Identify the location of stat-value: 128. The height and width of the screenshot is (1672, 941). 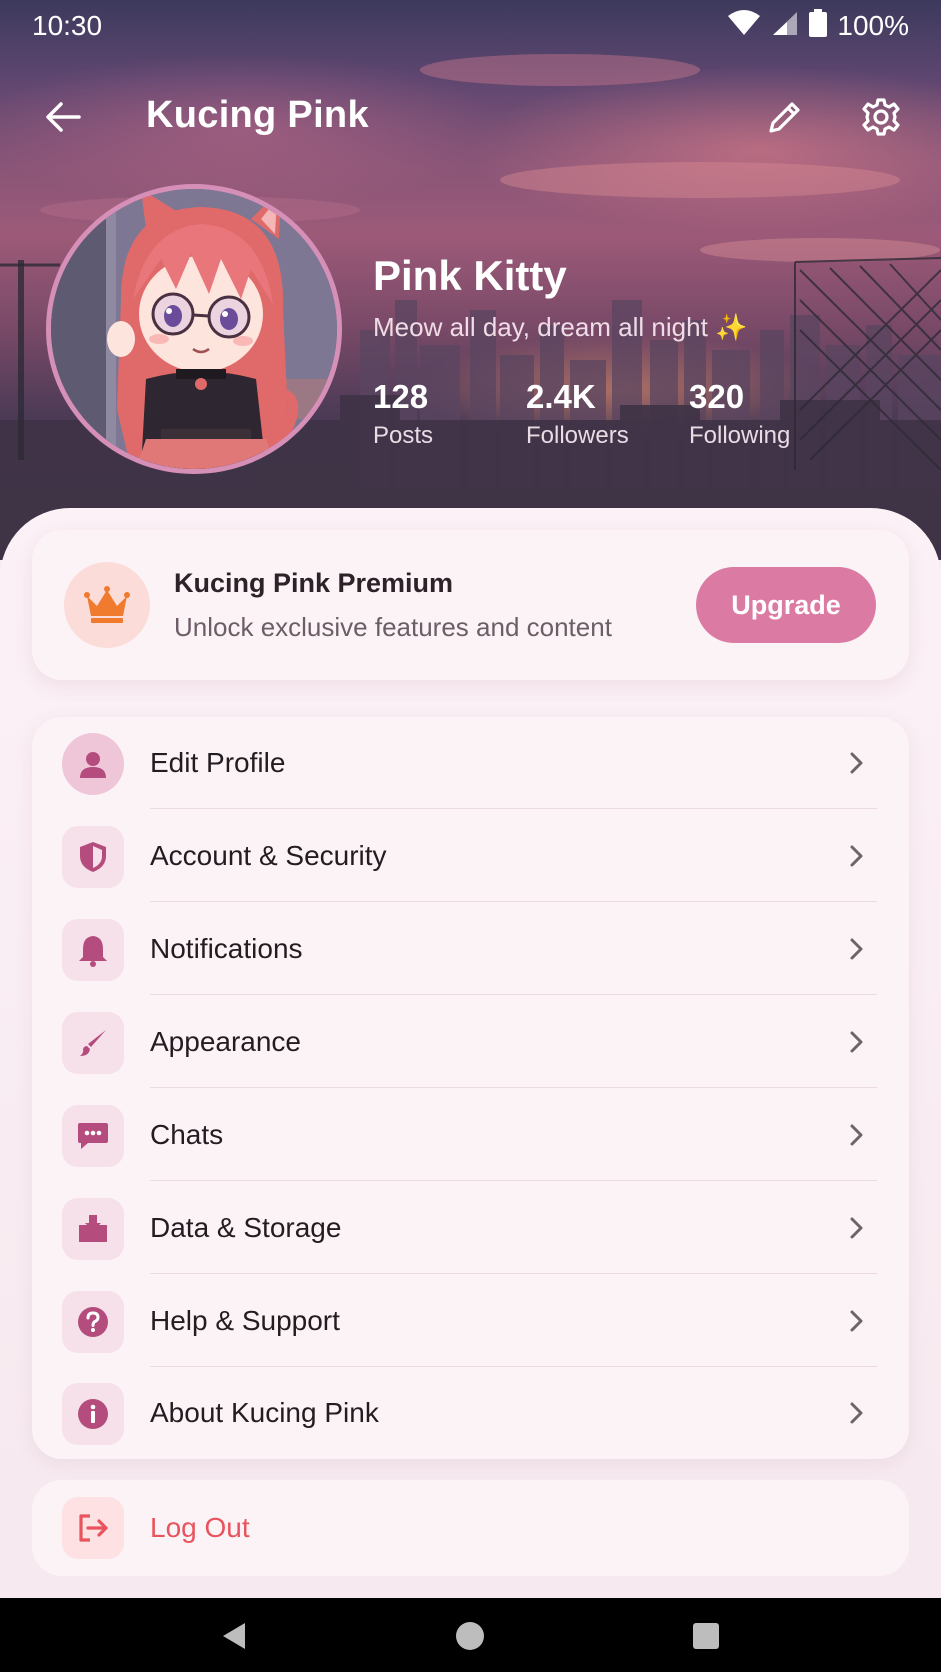
(401, 396).